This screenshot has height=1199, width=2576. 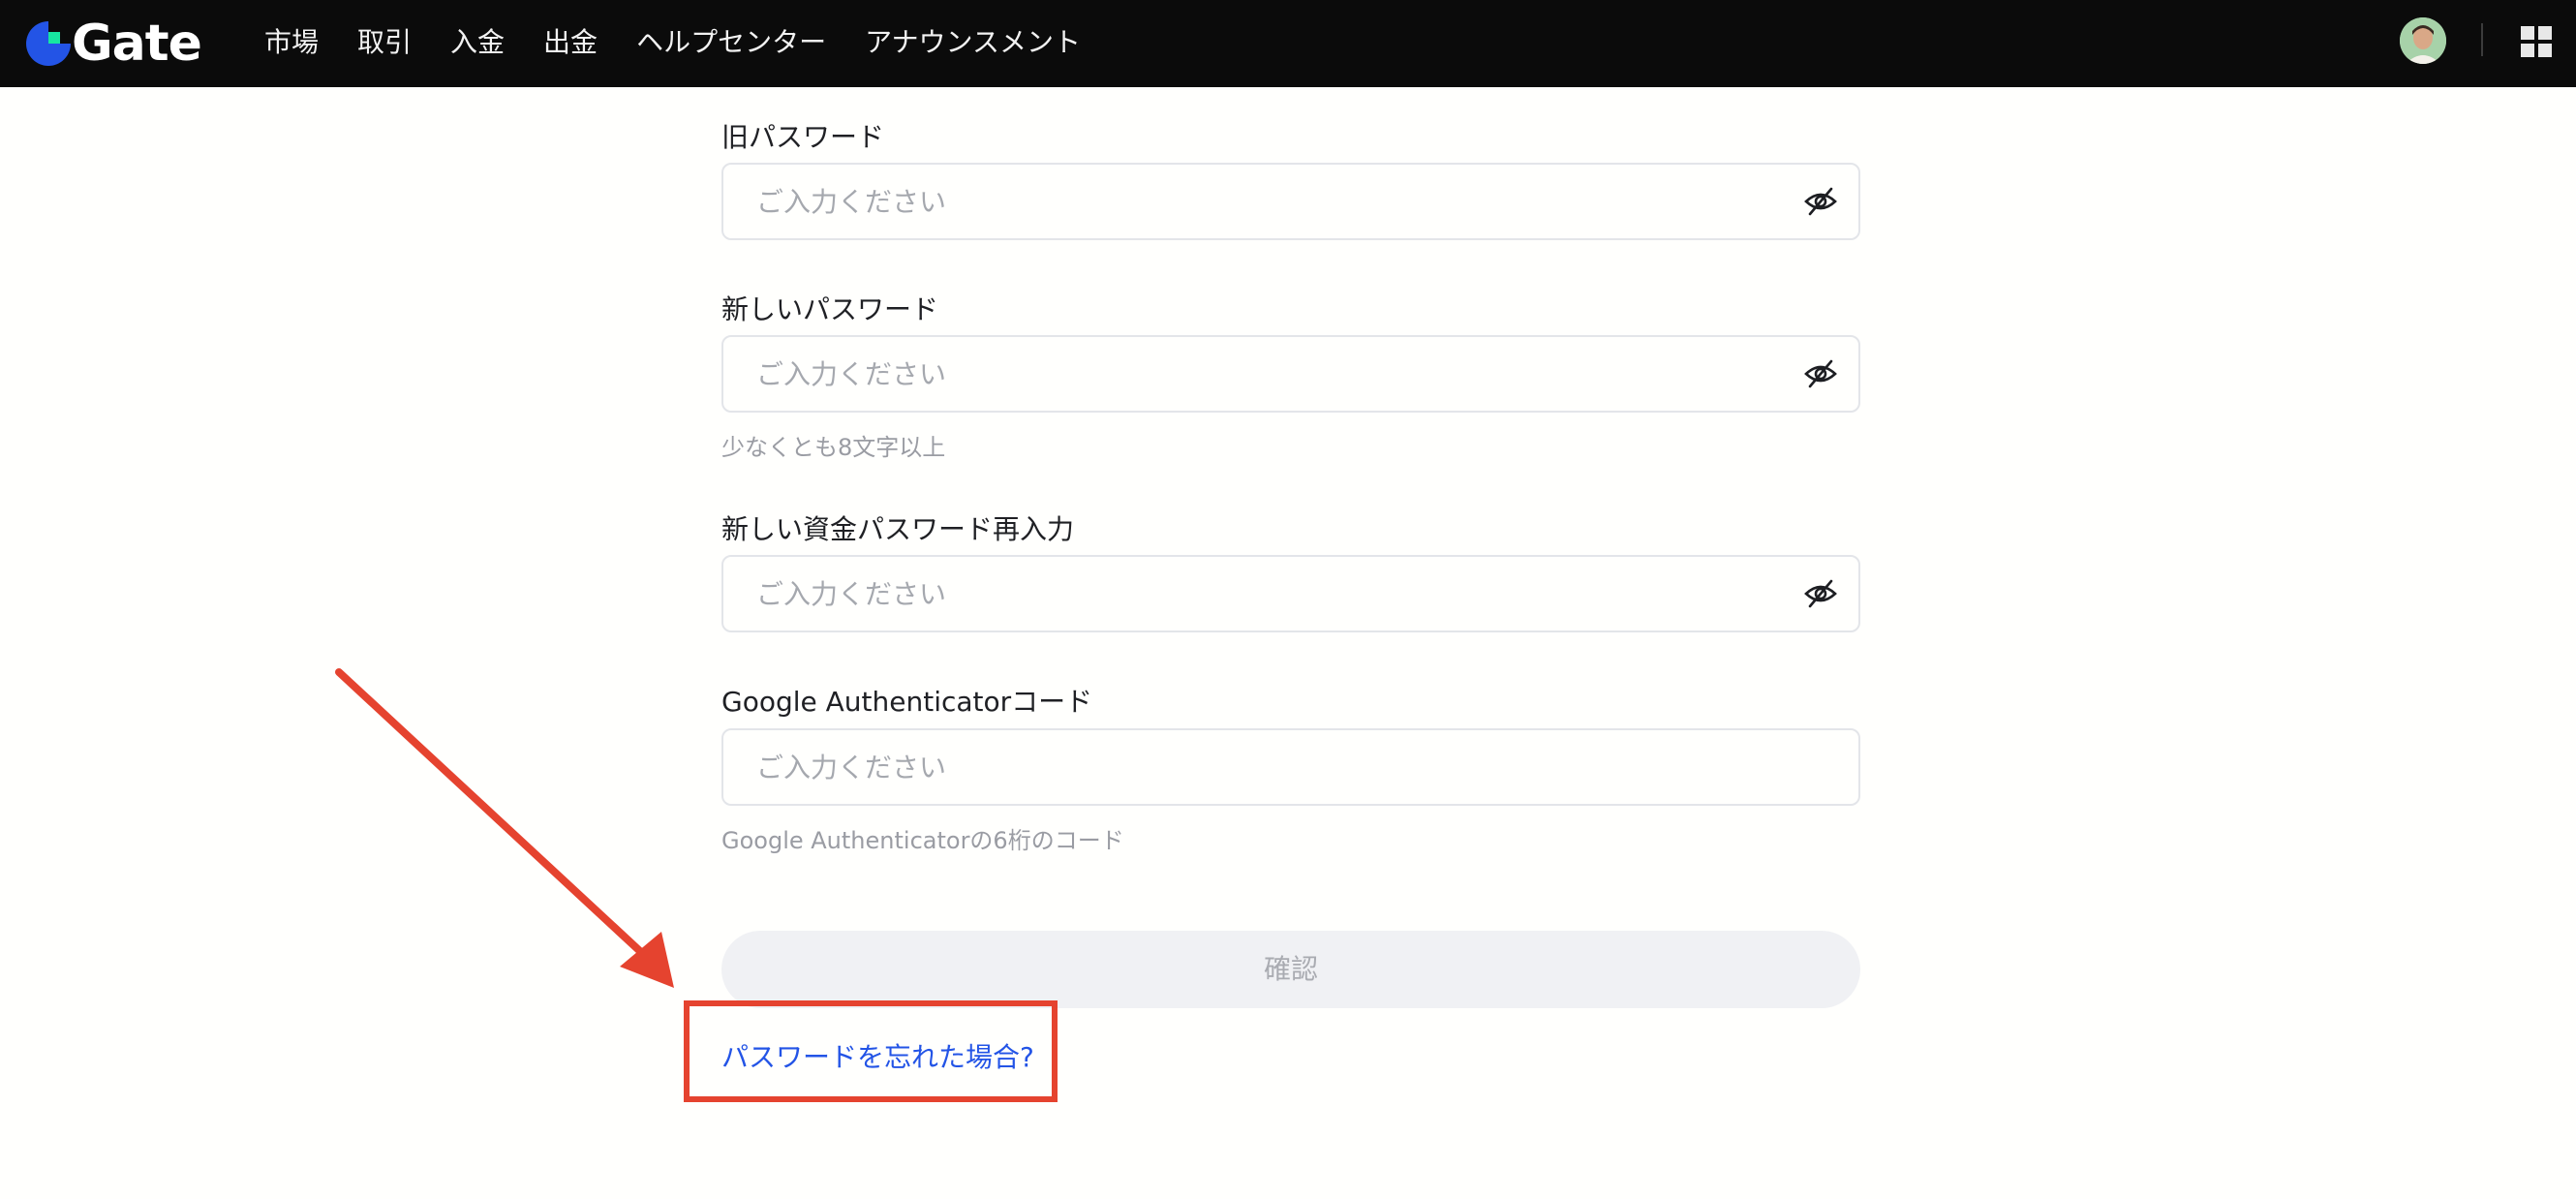 I want to click on new-password-hint: 少なくとも8文字以上, so click(x=833, y=447).